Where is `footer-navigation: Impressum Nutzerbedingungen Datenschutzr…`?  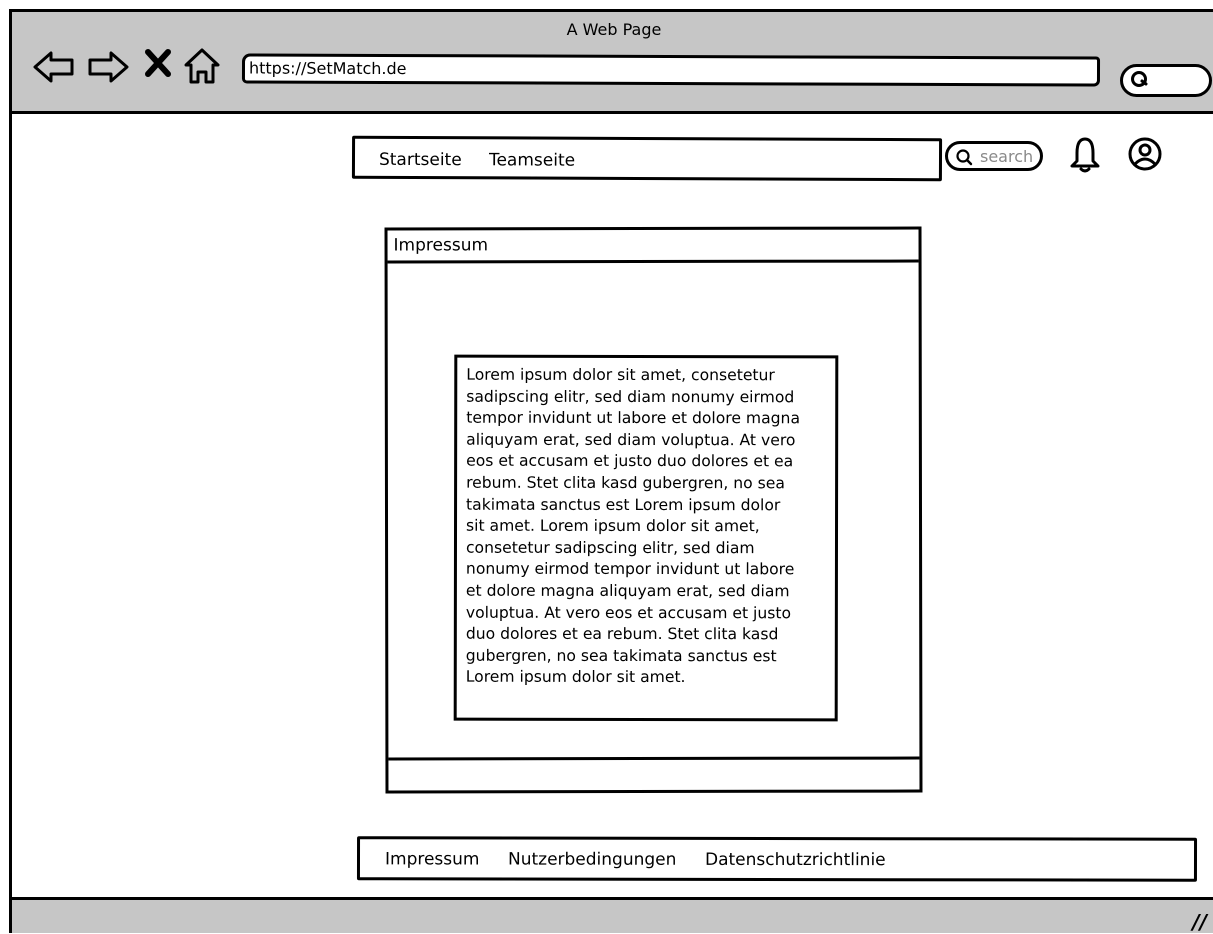 footer-navigation: Impressum Nutzerbedingungen Datenschutzr… is located at coordinates (777, 859).